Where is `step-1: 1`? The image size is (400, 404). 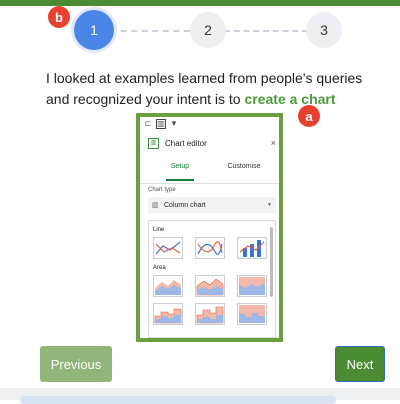
step-1: 1 is located at coordinates (94, 30).